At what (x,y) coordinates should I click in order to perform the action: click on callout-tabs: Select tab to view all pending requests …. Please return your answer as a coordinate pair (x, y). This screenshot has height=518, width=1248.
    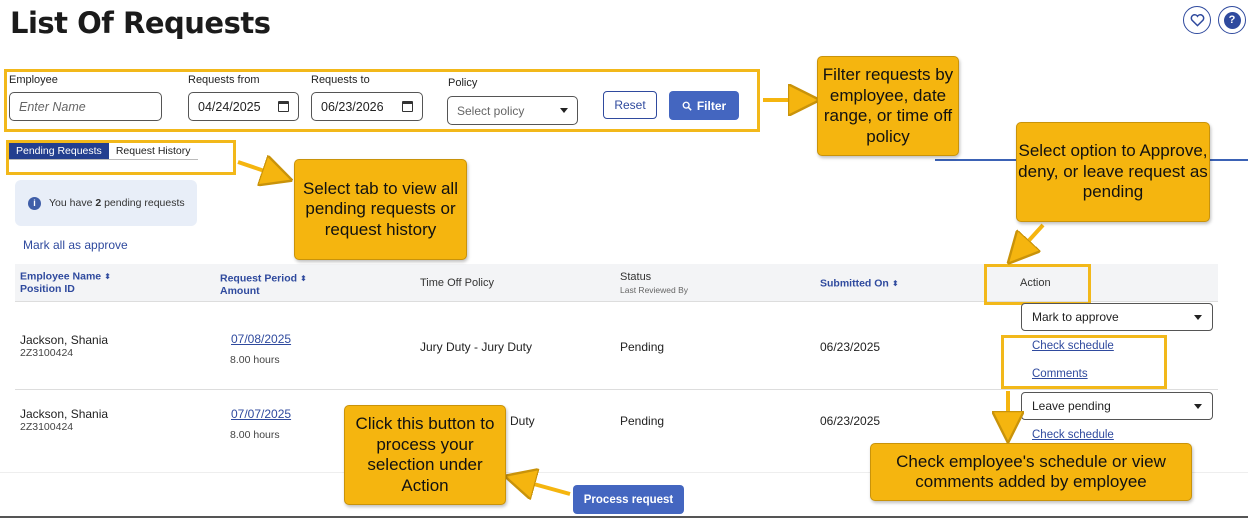
    Looking at the image, I should click on (380, 209).